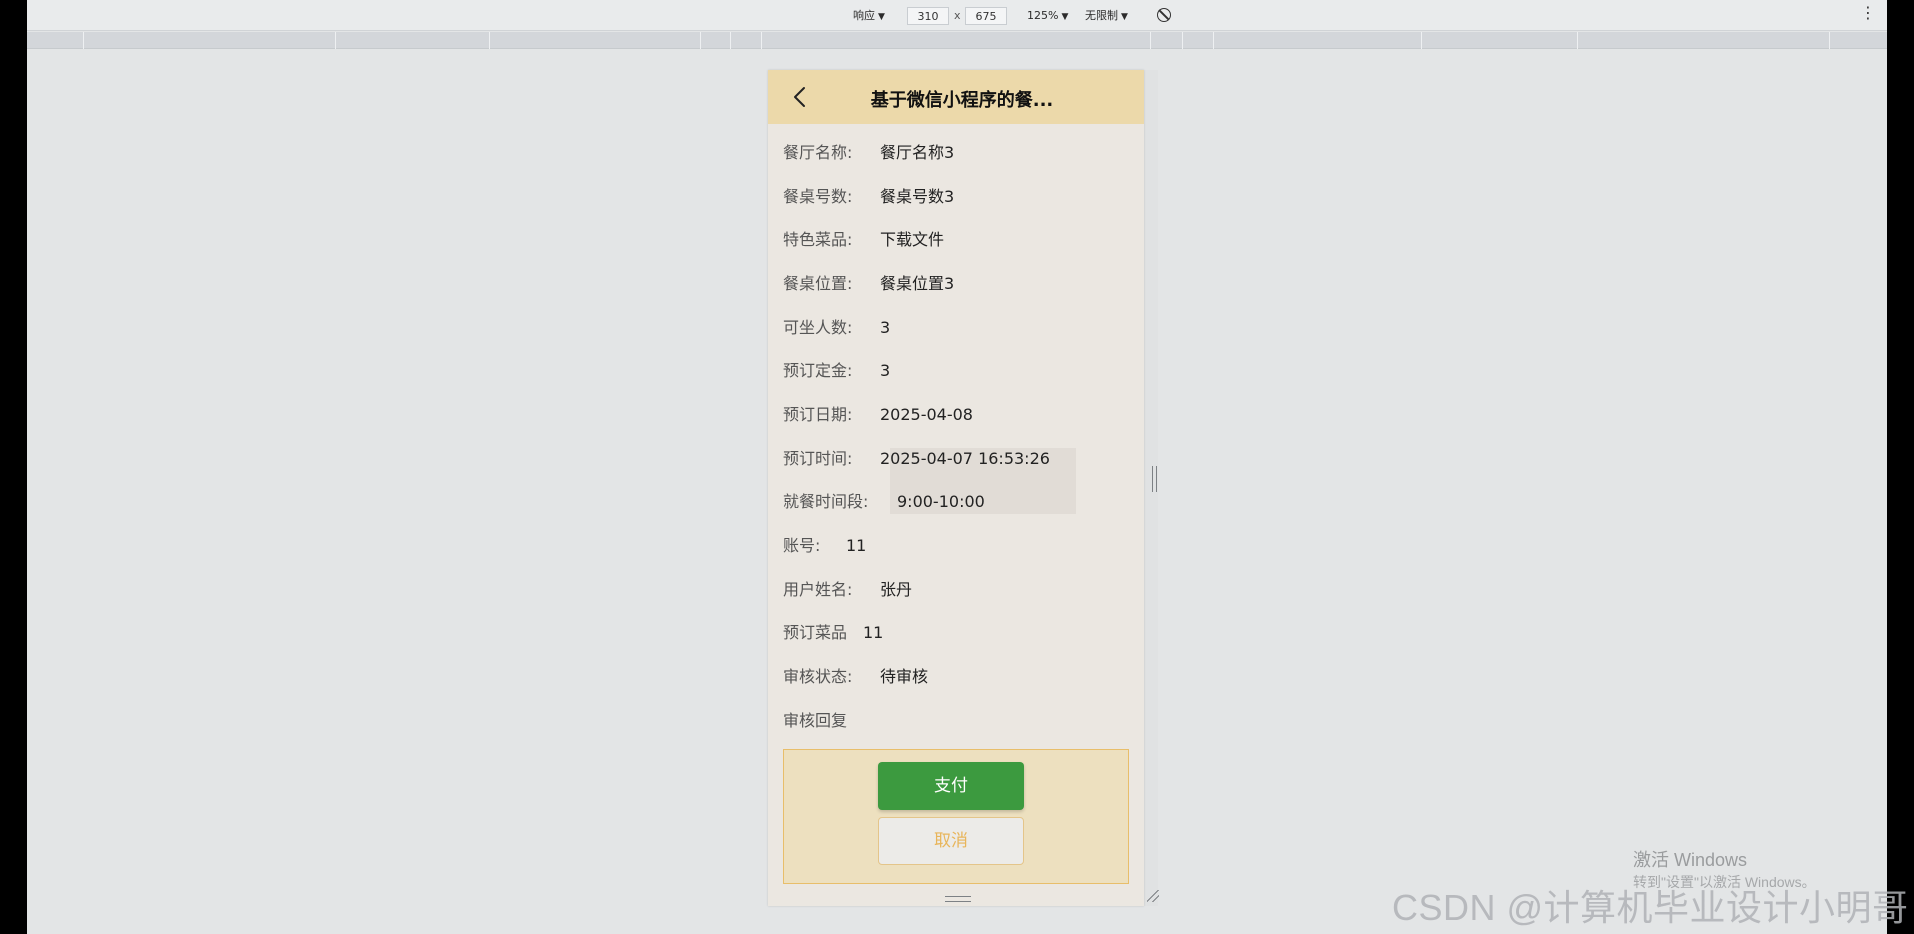 The width and height of the screenshot is (1914, 934). Describe the element at coordinates (951, 786) in the screenshot. I see `pay-button: 支付` at that location.